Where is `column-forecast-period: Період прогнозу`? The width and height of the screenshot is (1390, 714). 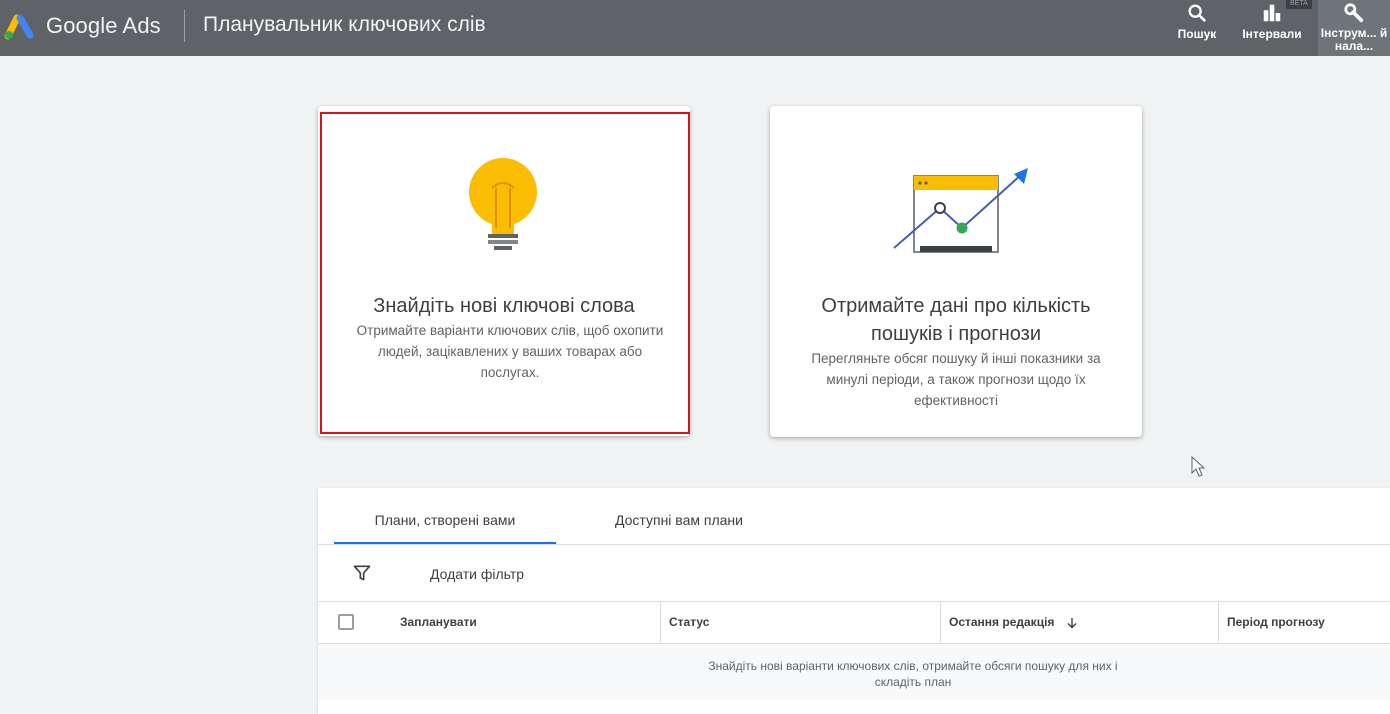 column-forecast-period: Період прогнозу is located at coordinates (1304, 622).